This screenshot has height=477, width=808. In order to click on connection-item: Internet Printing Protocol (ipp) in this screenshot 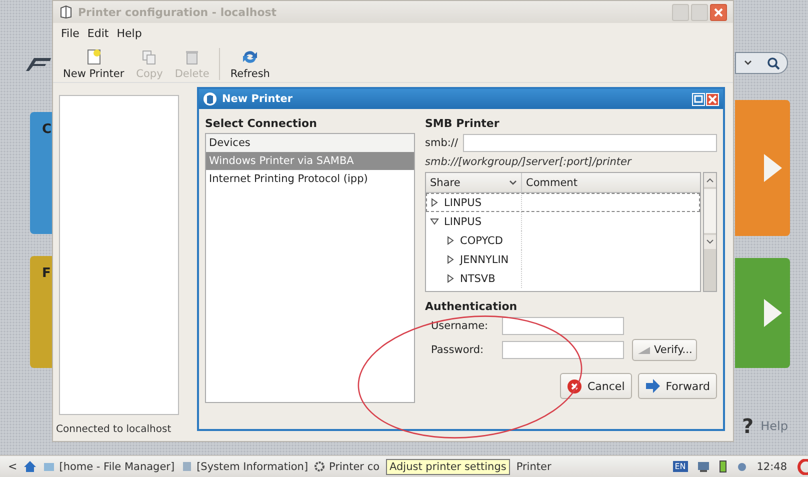, I will do `click(310, 179)`.